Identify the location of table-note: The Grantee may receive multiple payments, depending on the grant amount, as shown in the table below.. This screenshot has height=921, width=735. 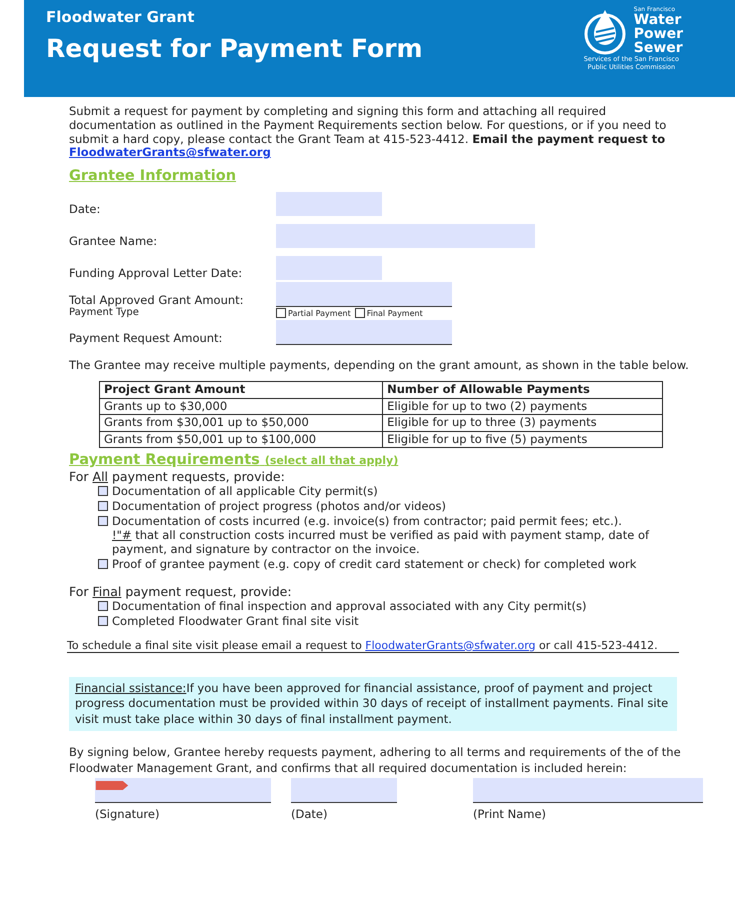
(379, 365).